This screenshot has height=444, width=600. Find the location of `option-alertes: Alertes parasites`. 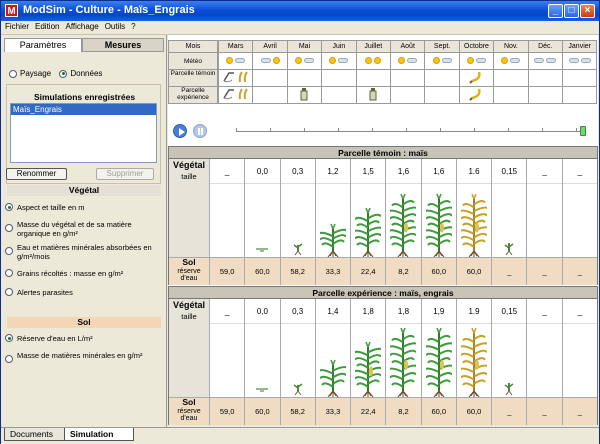

option-alertes: Alertes parasites is located at coordinates (85, 292).